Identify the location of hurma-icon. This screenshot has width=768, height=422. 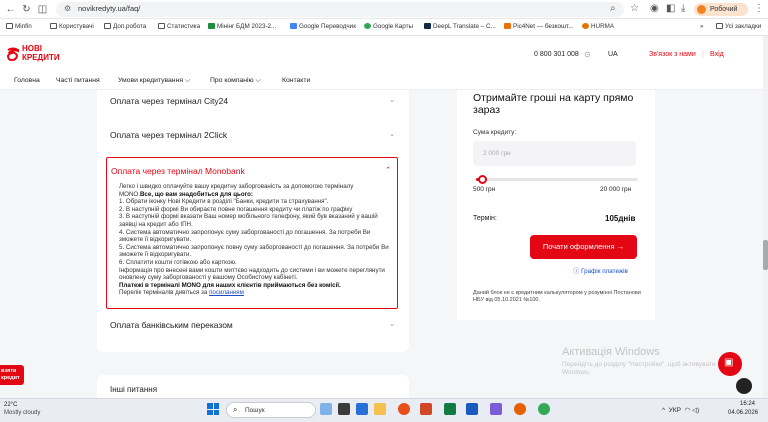
(585, 26).